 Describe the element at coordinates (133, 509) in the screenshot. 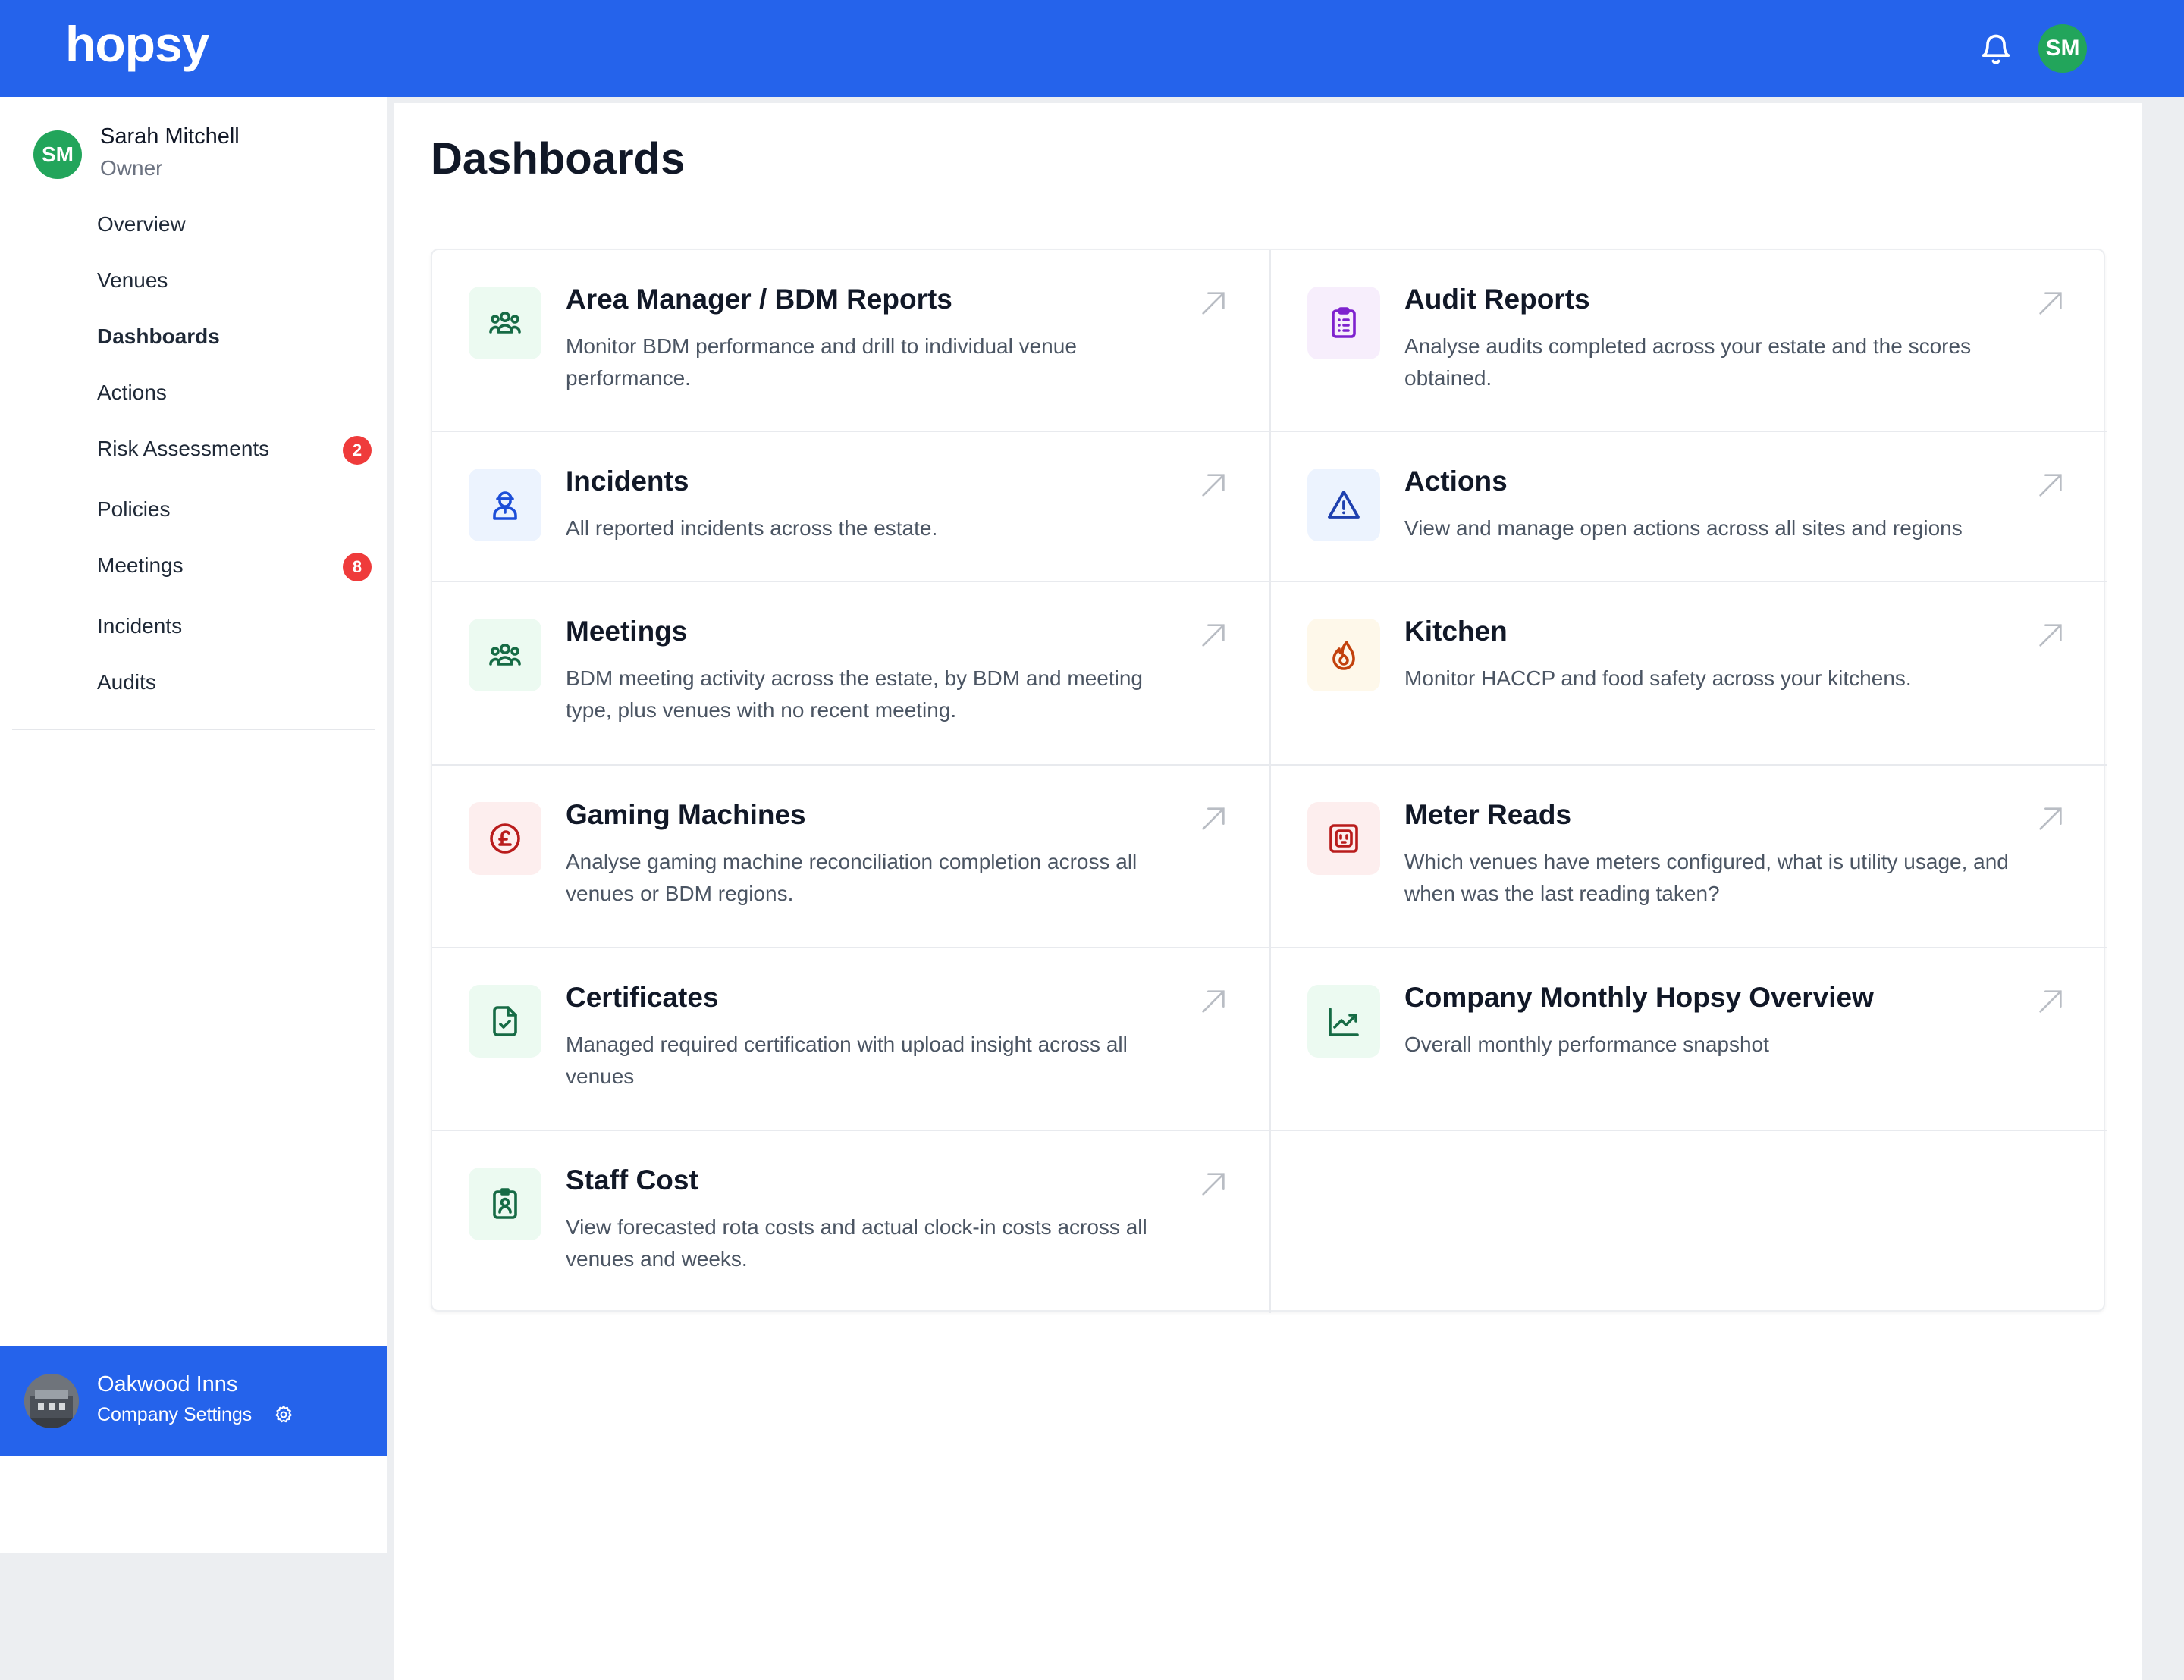

I see `sidebar-item-policies: Policies` at that location.